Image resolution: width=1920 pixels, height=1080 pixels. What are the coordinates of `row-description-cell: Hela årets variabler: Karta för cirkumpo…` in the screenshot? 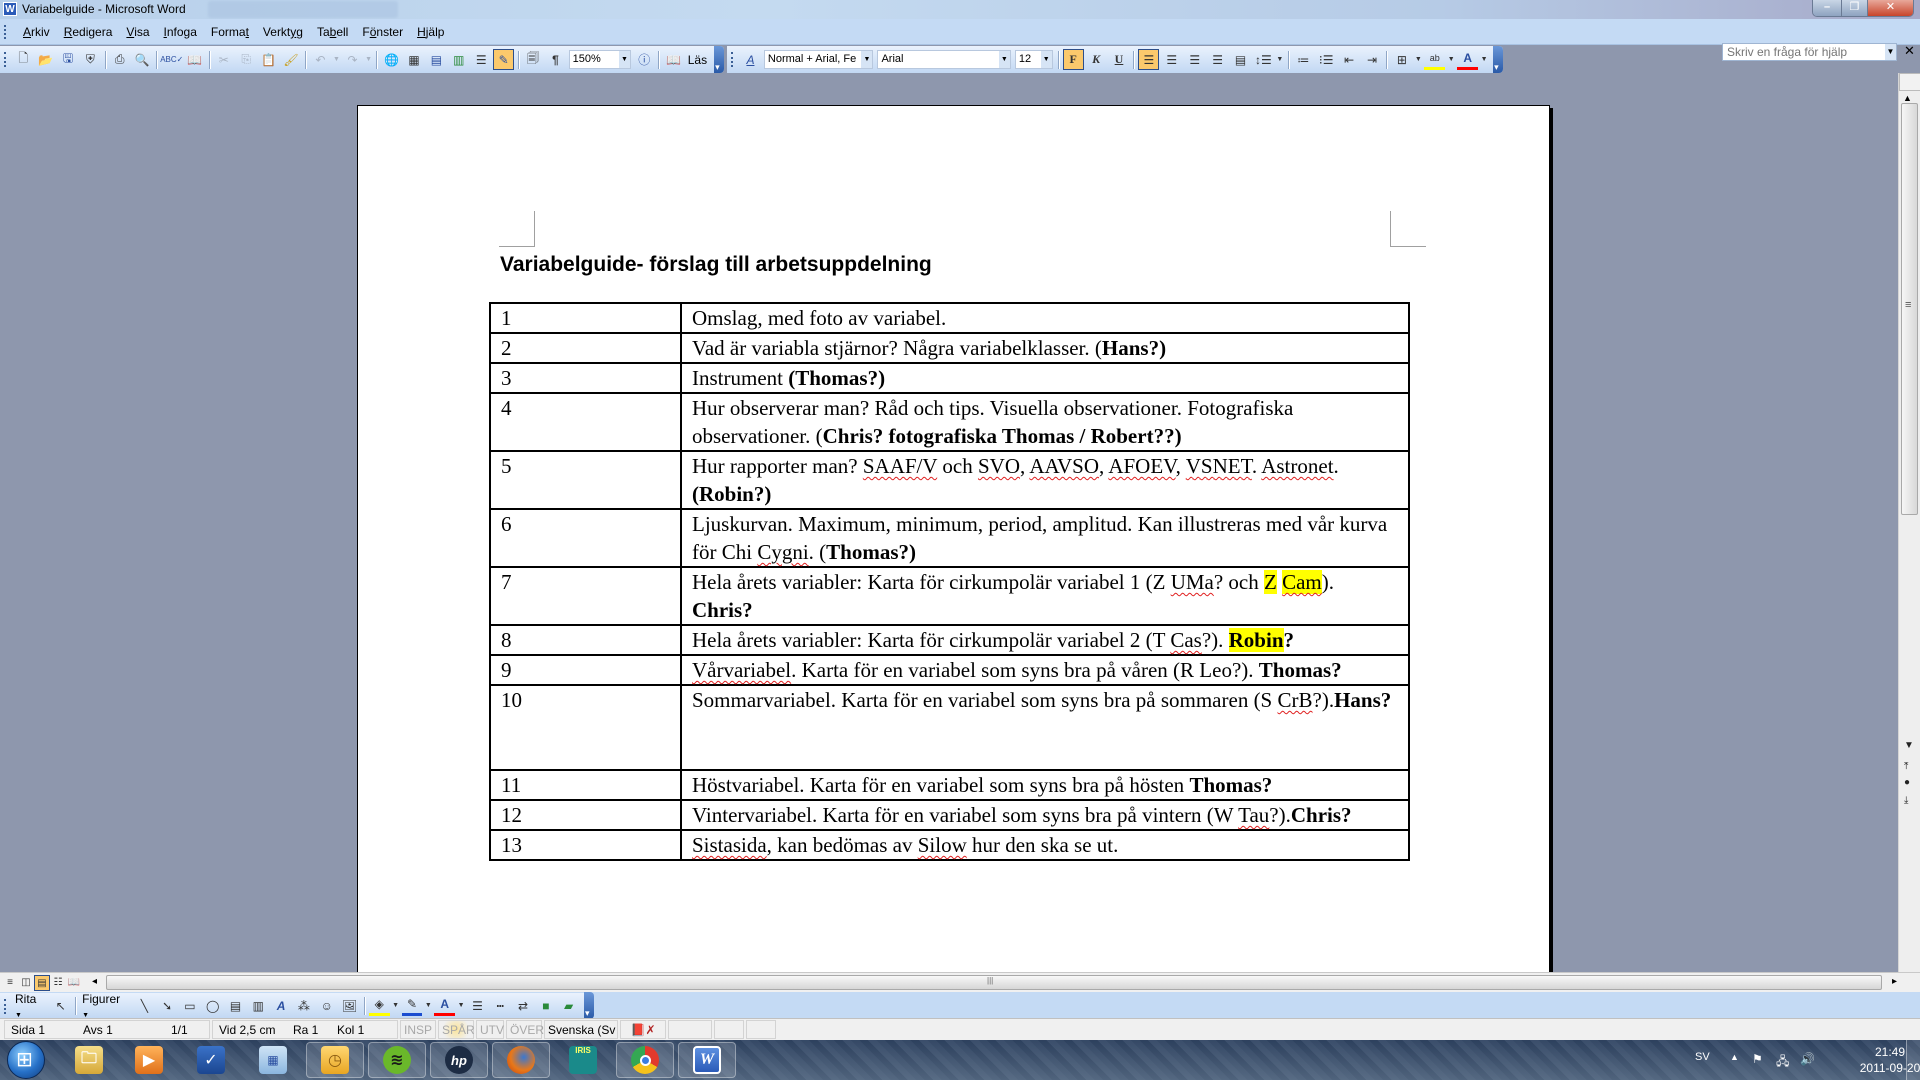 It's located at (1045, 596).